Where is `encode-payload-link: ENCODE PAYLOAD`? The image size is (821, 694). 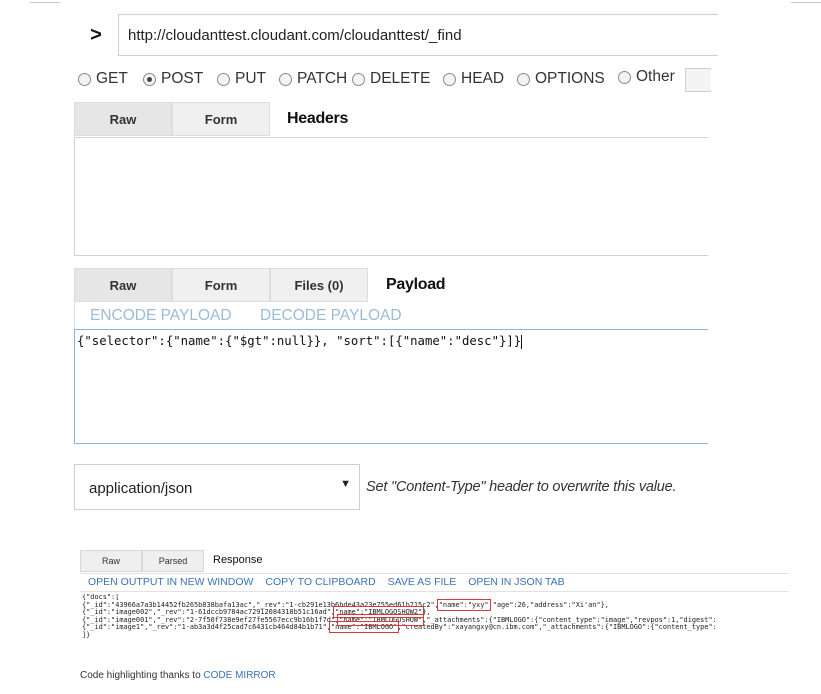
encode-payload-link: ENCODE PAYLOAD is located at coordinates (161, 316).